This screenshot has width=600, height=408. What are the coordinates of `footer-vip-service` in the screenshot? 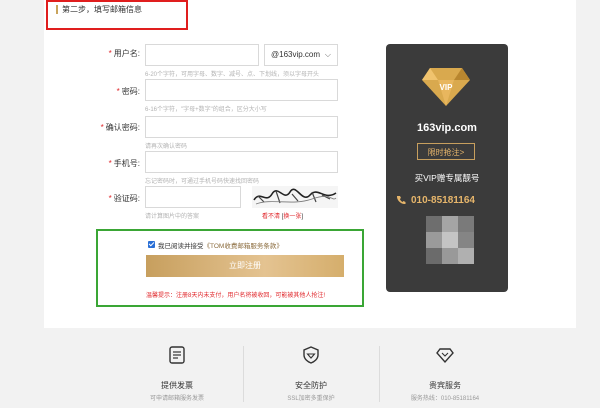 It's located at (445, 355).